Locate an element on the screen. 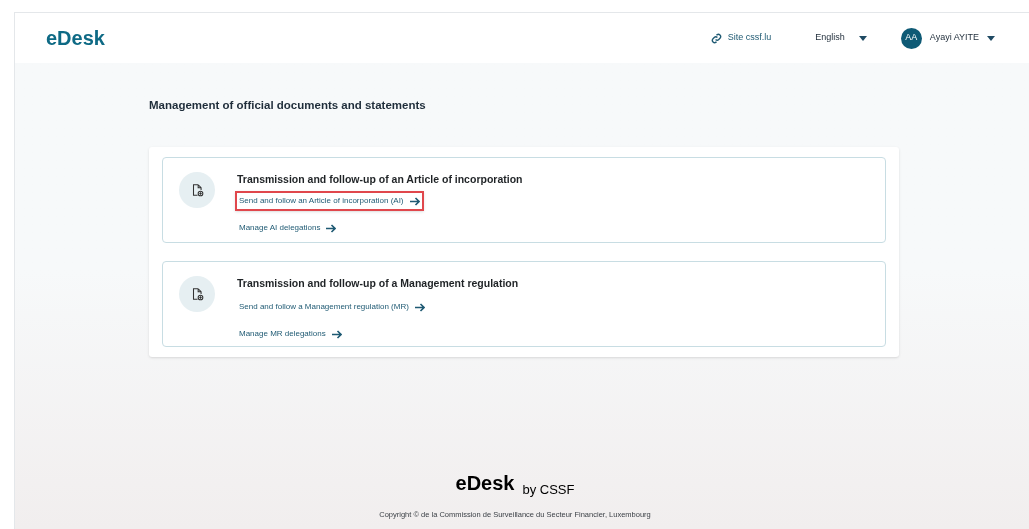  logo: eDesk is located at coordinates (75, 38).